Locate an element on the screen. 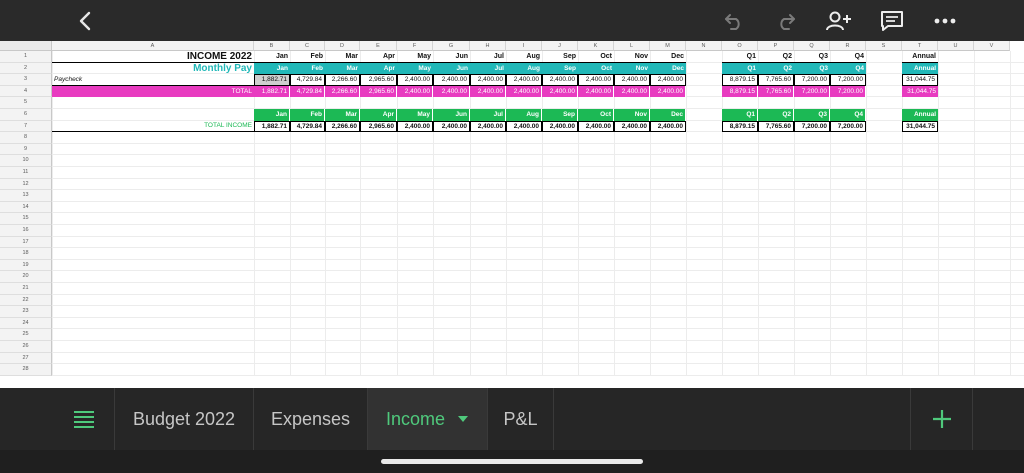 Image resolution: width=1024 pixels, height=473 pixels. row-header-23: 23 is located at coordinates (26, 312).